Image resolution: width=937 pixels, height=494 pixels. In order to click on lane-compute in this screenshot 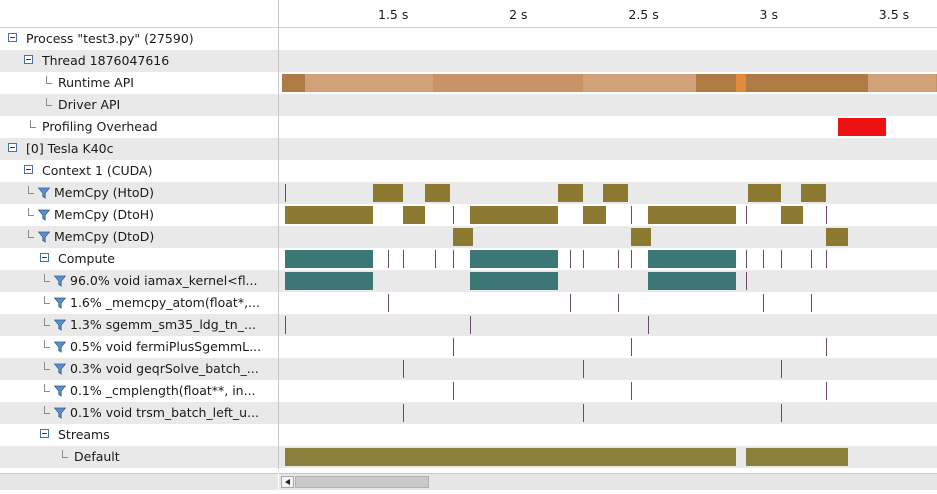, I will do `click(608, 259)`.